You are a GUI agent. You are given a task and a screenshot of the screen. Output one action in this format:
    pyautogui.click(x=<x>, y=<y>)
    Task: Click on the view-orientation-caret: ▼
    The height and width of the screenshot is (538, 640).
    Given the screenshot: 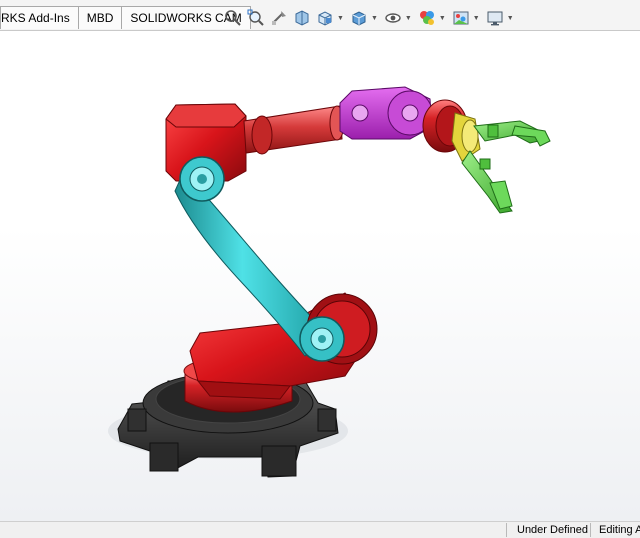 What is the action you would take?
    pyautogui.click(x=340, y=18)
    